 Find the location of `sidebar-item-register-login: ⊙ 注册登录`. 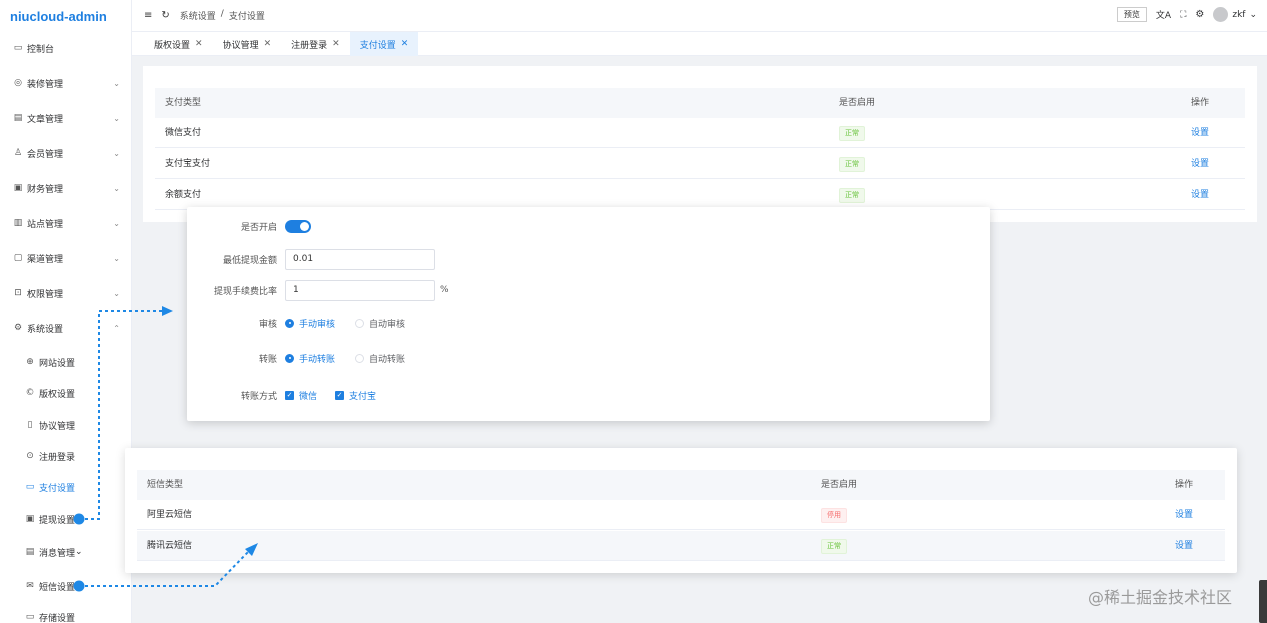

sidebar-item-register-login: ⊙ 注册登录 is located at coordinates (66, 456).